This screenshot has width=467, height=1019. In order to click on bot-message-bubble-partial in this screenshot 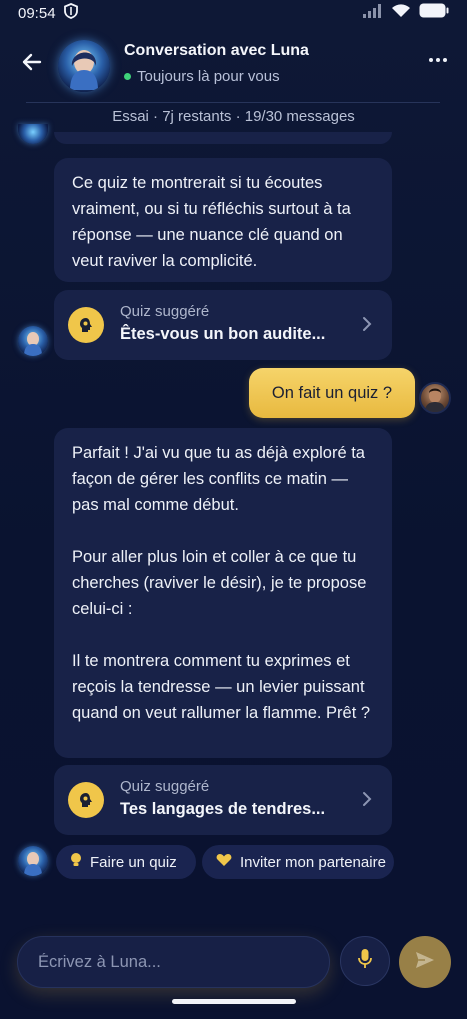, I will do `click(223, 138)`.